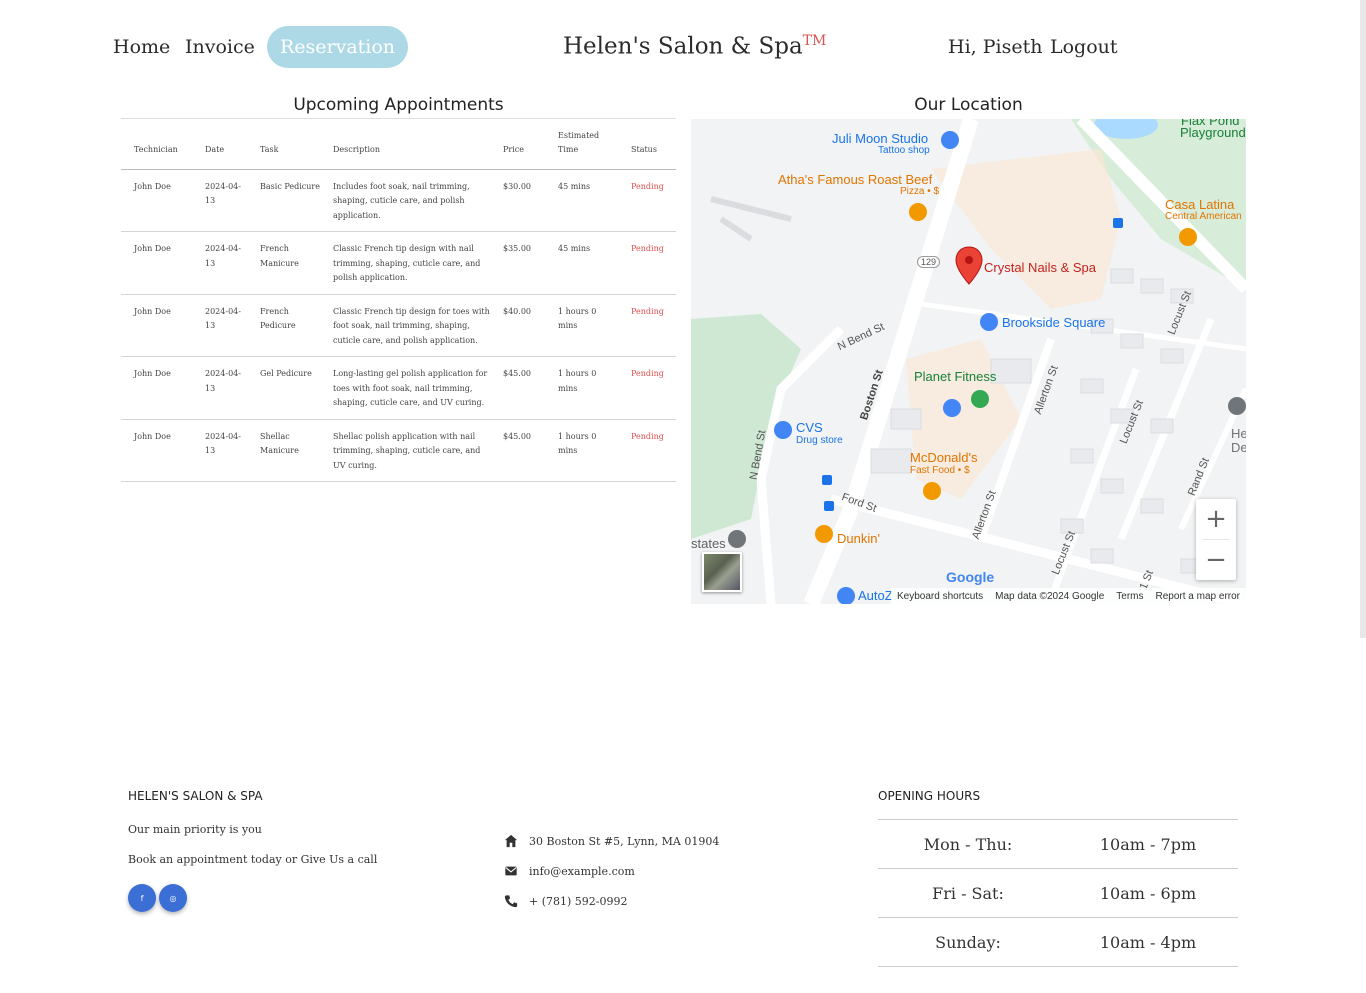 The image size is (1366, 993). I want to click on map-data-text: Map data ©2024 Google, so click(1050, 596).